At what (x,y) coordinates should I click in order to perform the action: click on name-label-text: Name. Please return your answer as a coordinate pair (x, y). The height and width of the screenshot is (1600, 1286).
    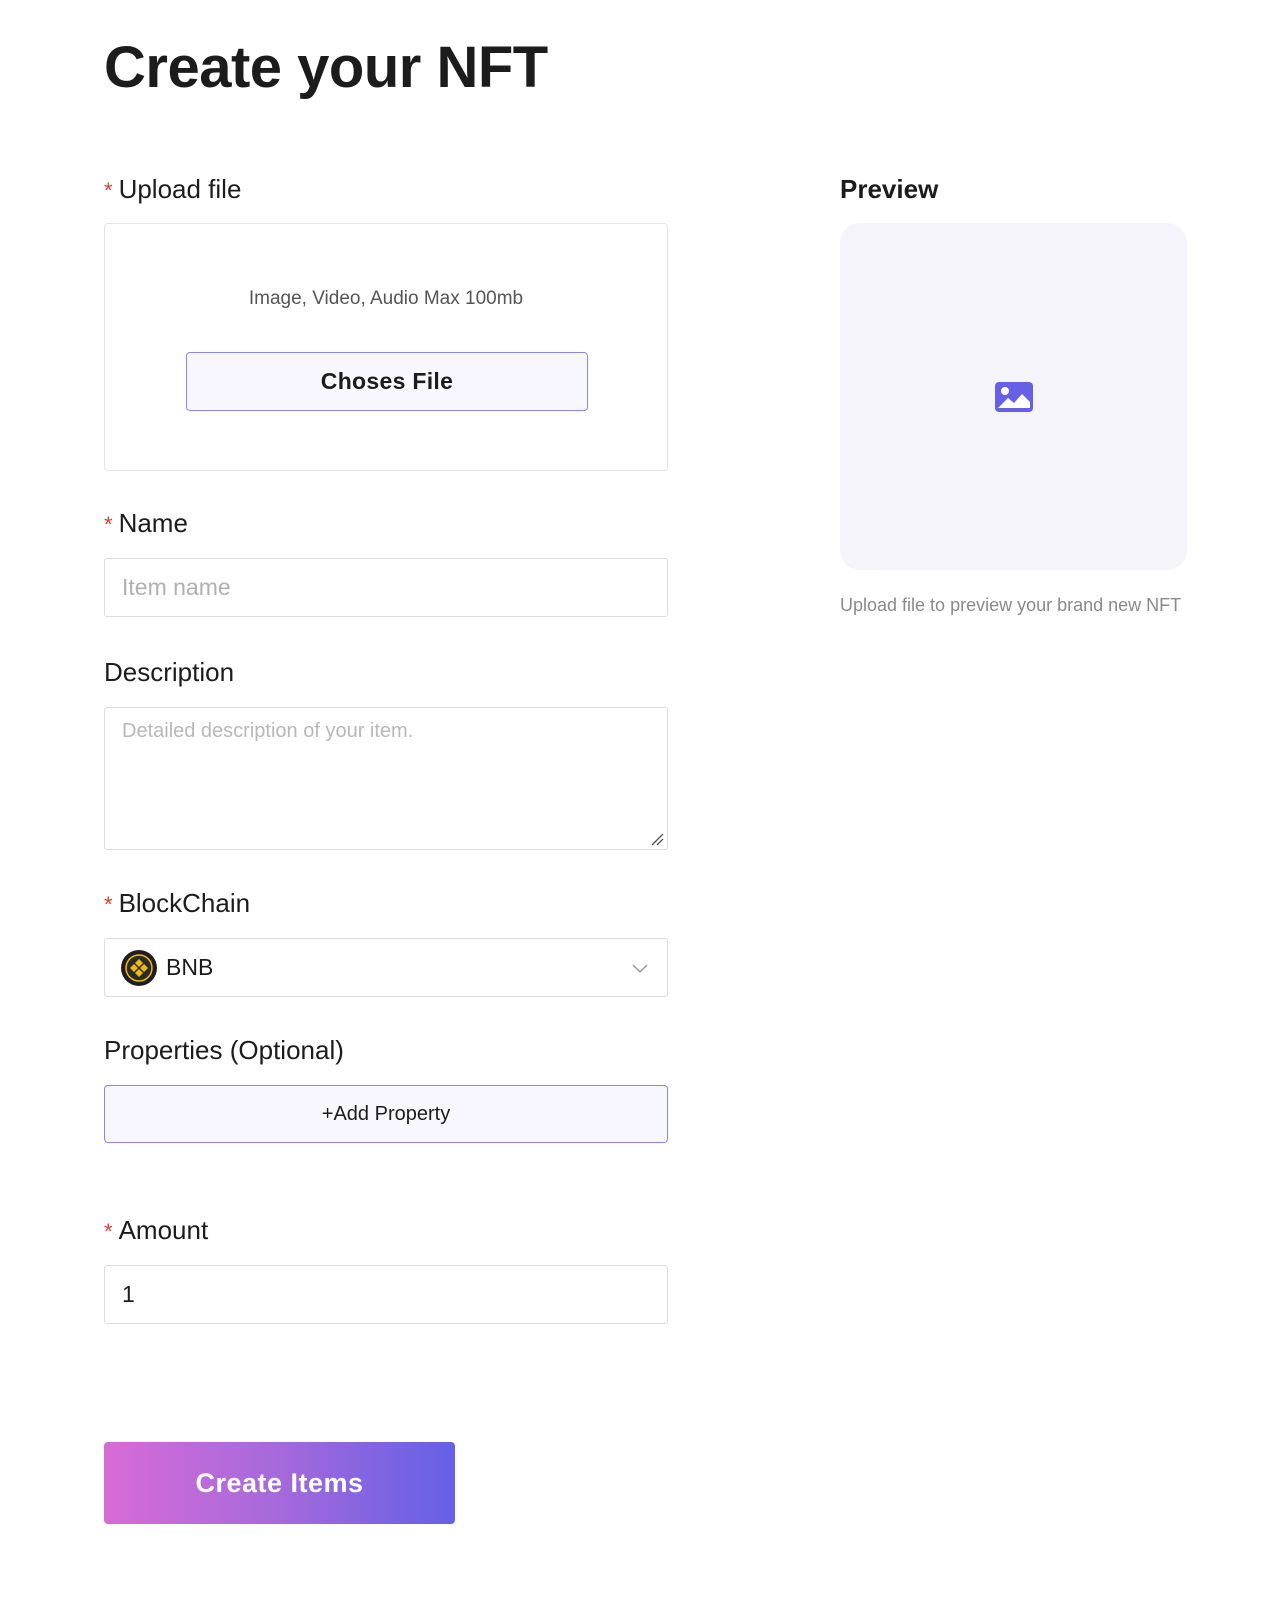
    Looking at the image, I should click on (153, 523).